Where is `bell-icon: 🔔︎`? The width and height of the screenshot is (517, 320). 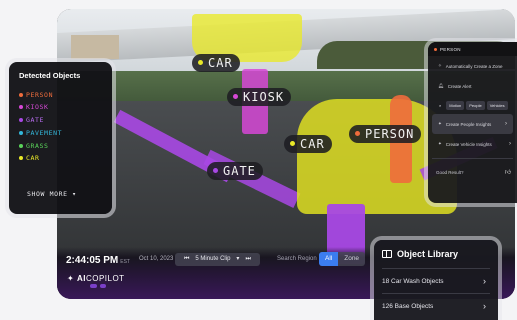 bell-icon: 🔔︎ is located at coordinates (441, 85).